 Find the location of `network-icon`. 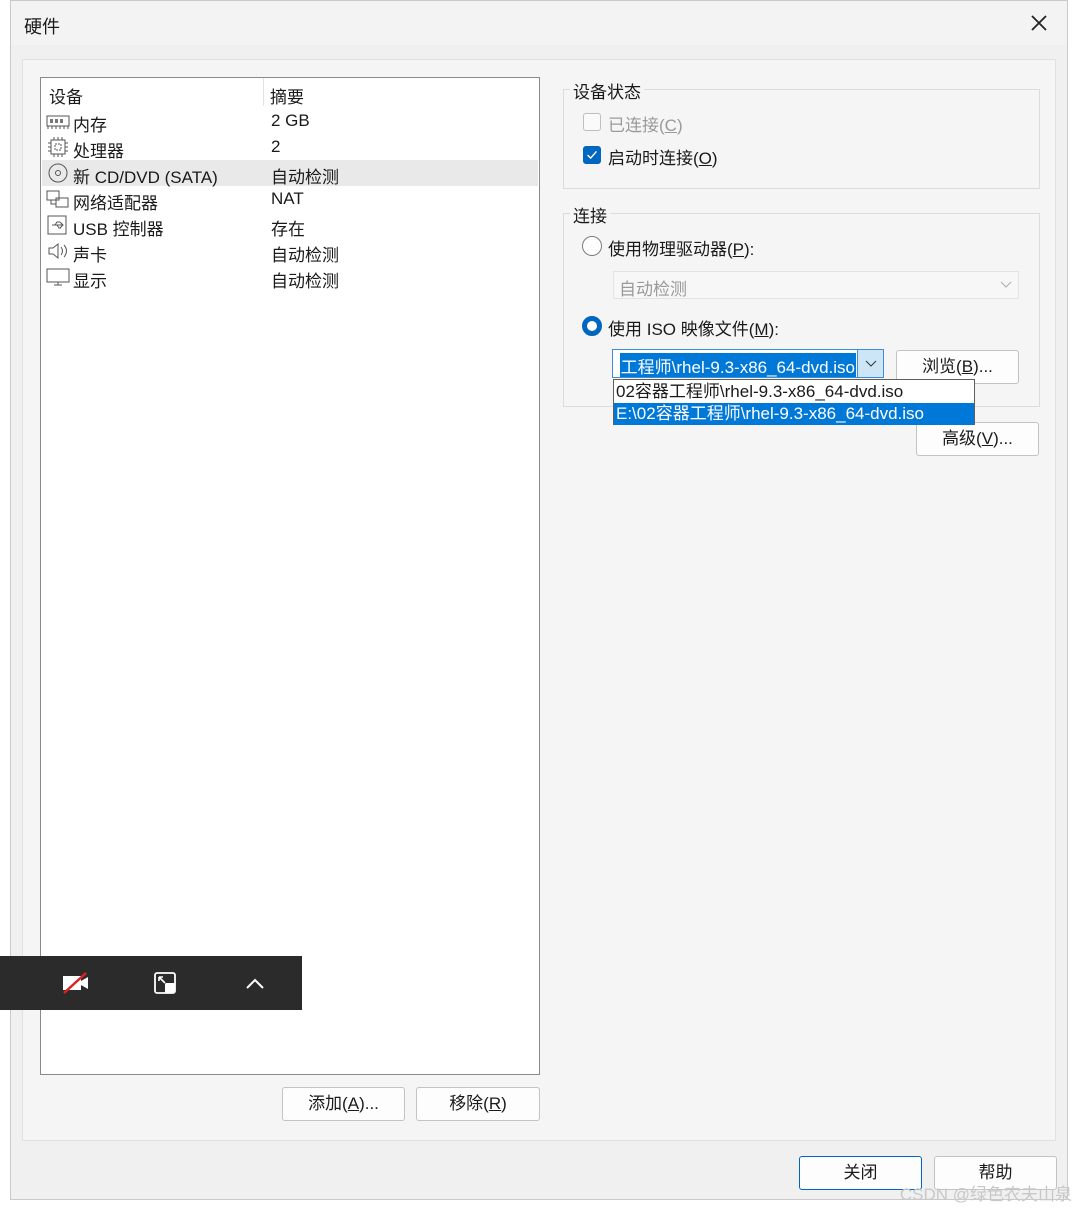

network-icon is located at coordinates (57, 199).